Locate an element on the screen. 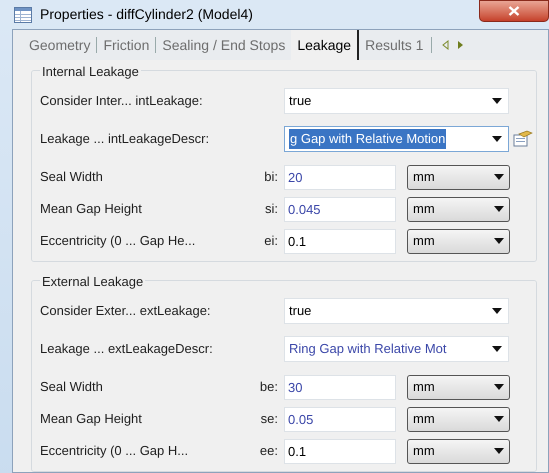 This screenshot has height=473, width=549. tab: Friction is located at coordinates (126, 45).